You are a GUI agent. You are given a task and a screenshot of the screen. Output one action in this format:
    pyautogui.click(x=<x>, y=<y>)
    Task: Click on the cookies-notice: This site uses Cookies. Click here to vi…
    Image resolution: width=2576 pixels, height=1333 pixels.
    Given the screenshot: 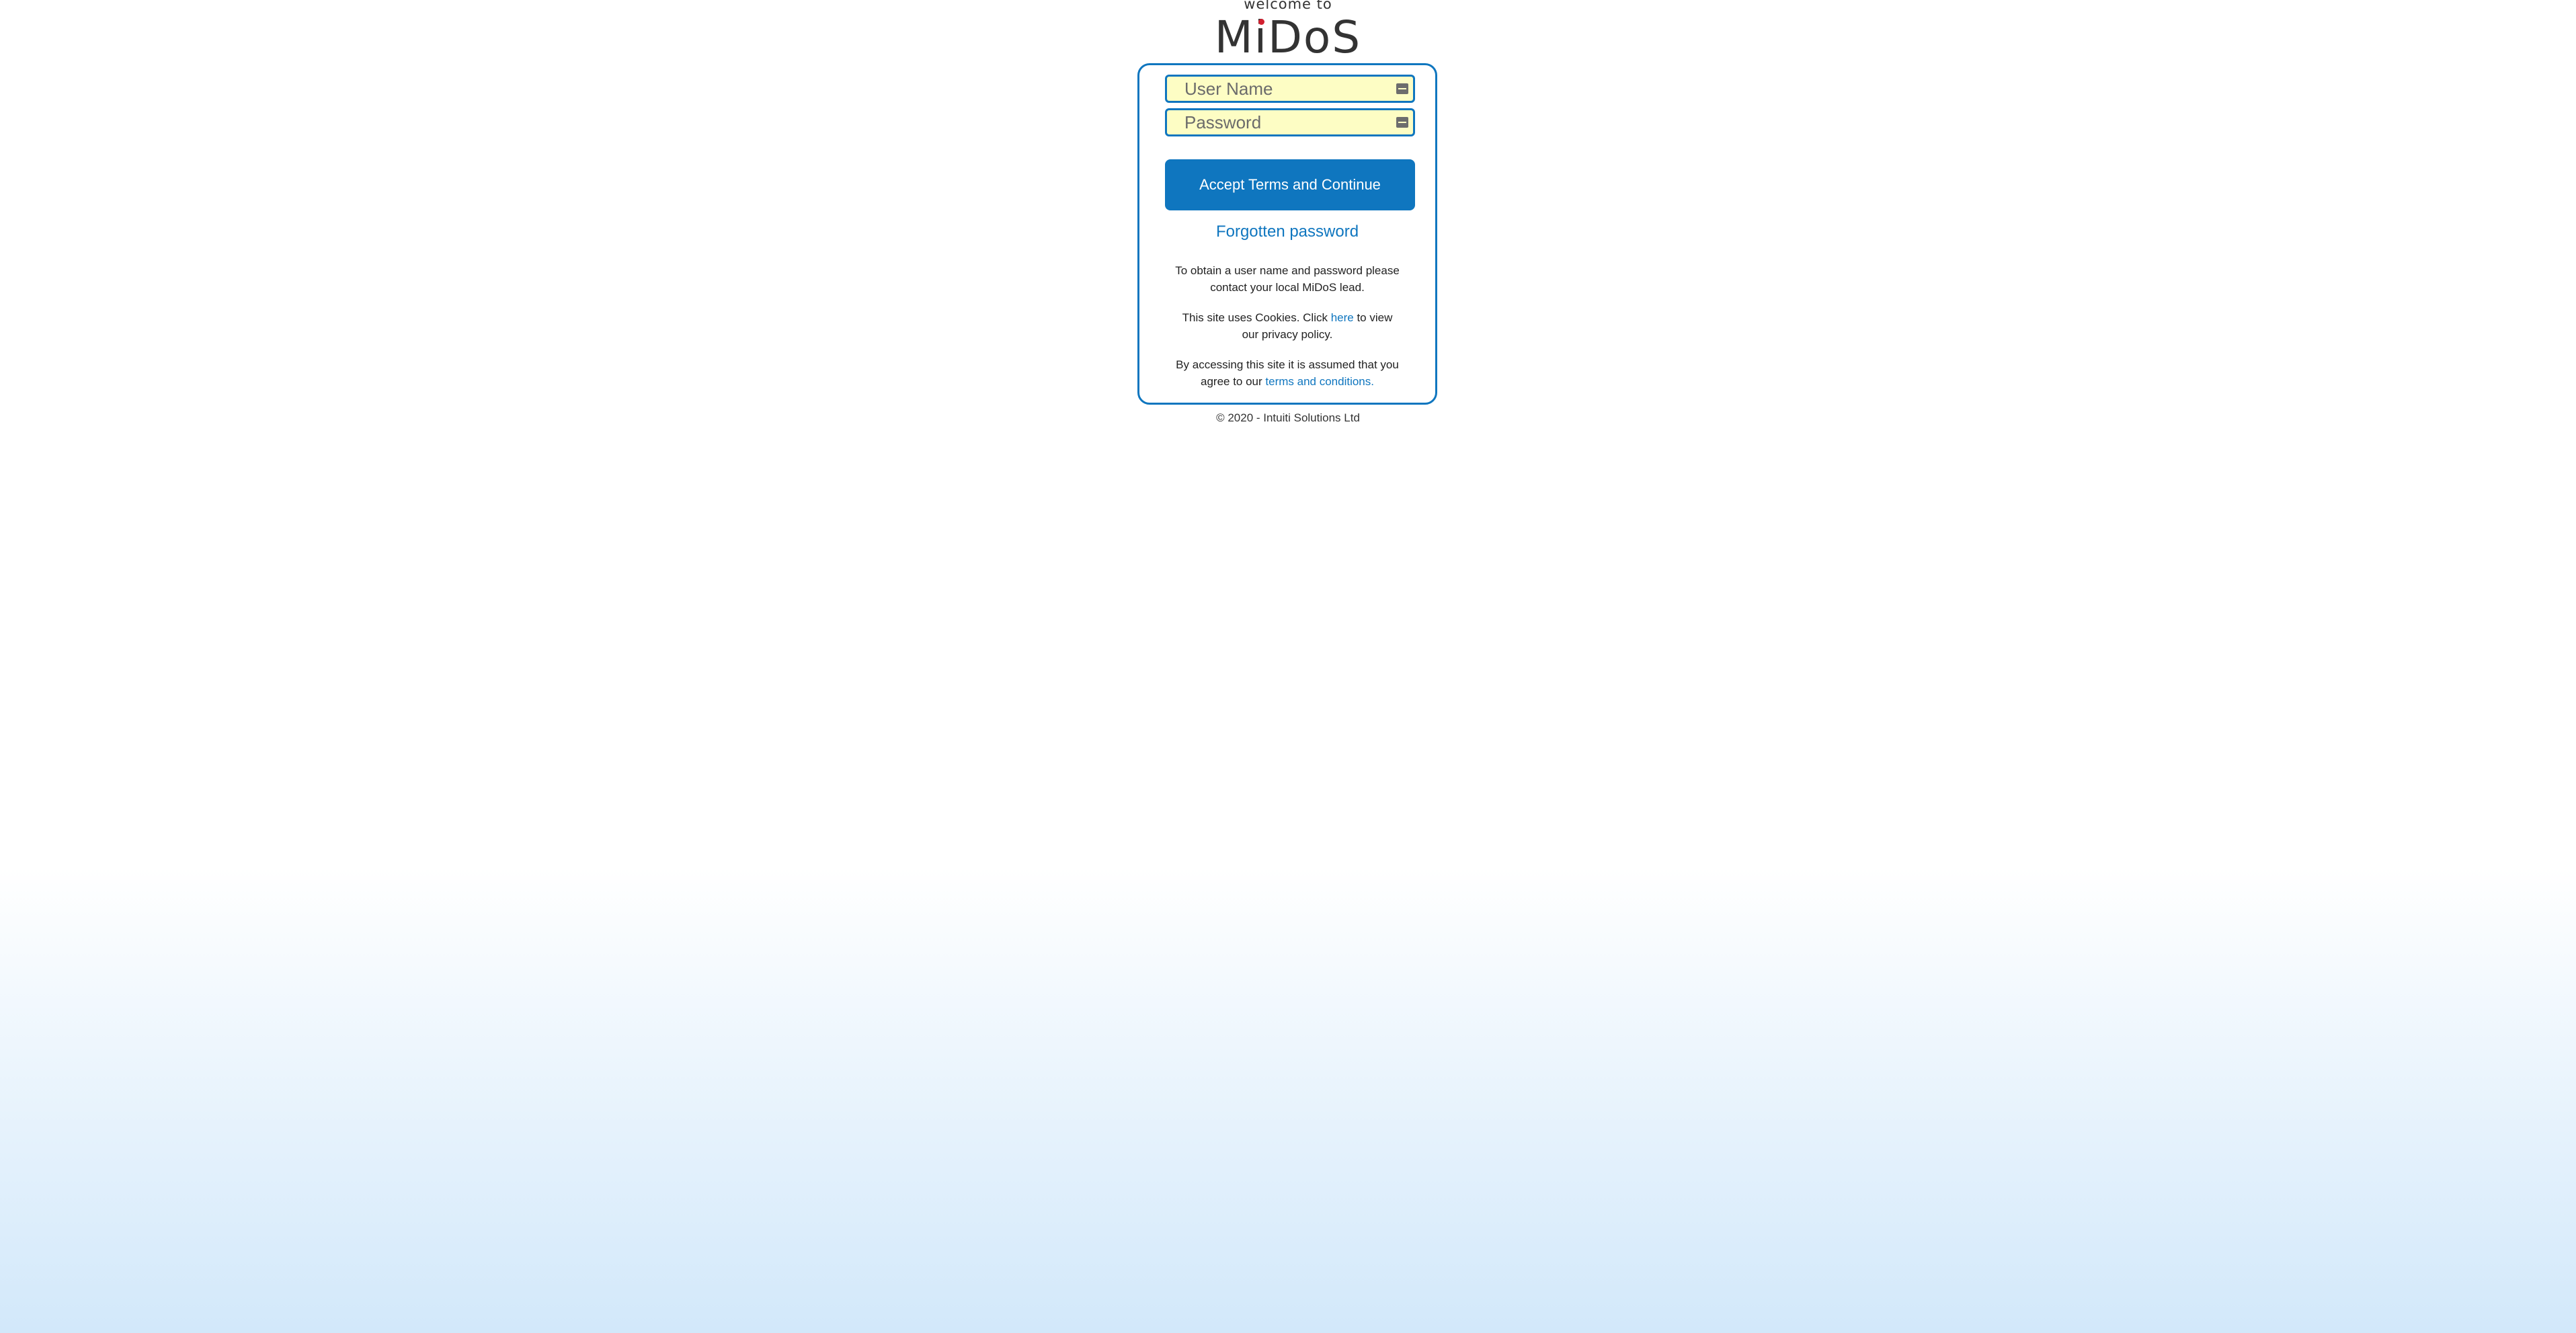 What is the action you would take?
    pyautogui.click(x=1287, y=326)
    